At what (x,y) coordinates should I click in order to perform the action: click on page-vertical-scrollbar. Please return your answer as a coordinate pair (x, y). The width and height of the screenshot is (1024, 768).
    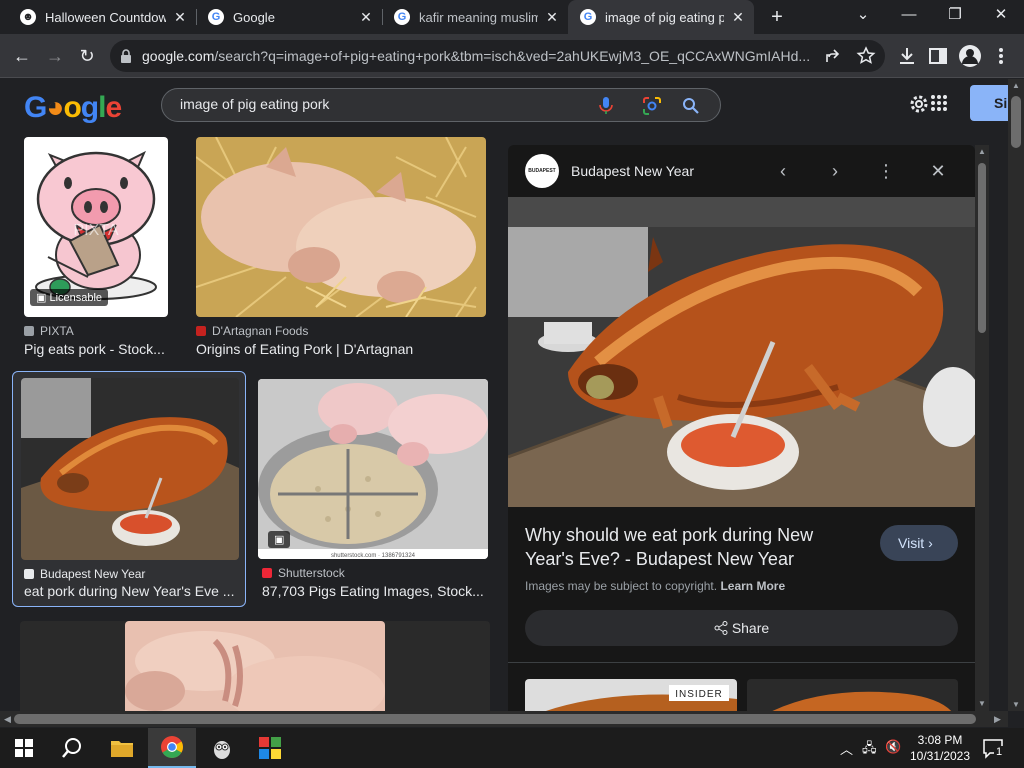
    Looking at the image, I should click on (1016, 395).